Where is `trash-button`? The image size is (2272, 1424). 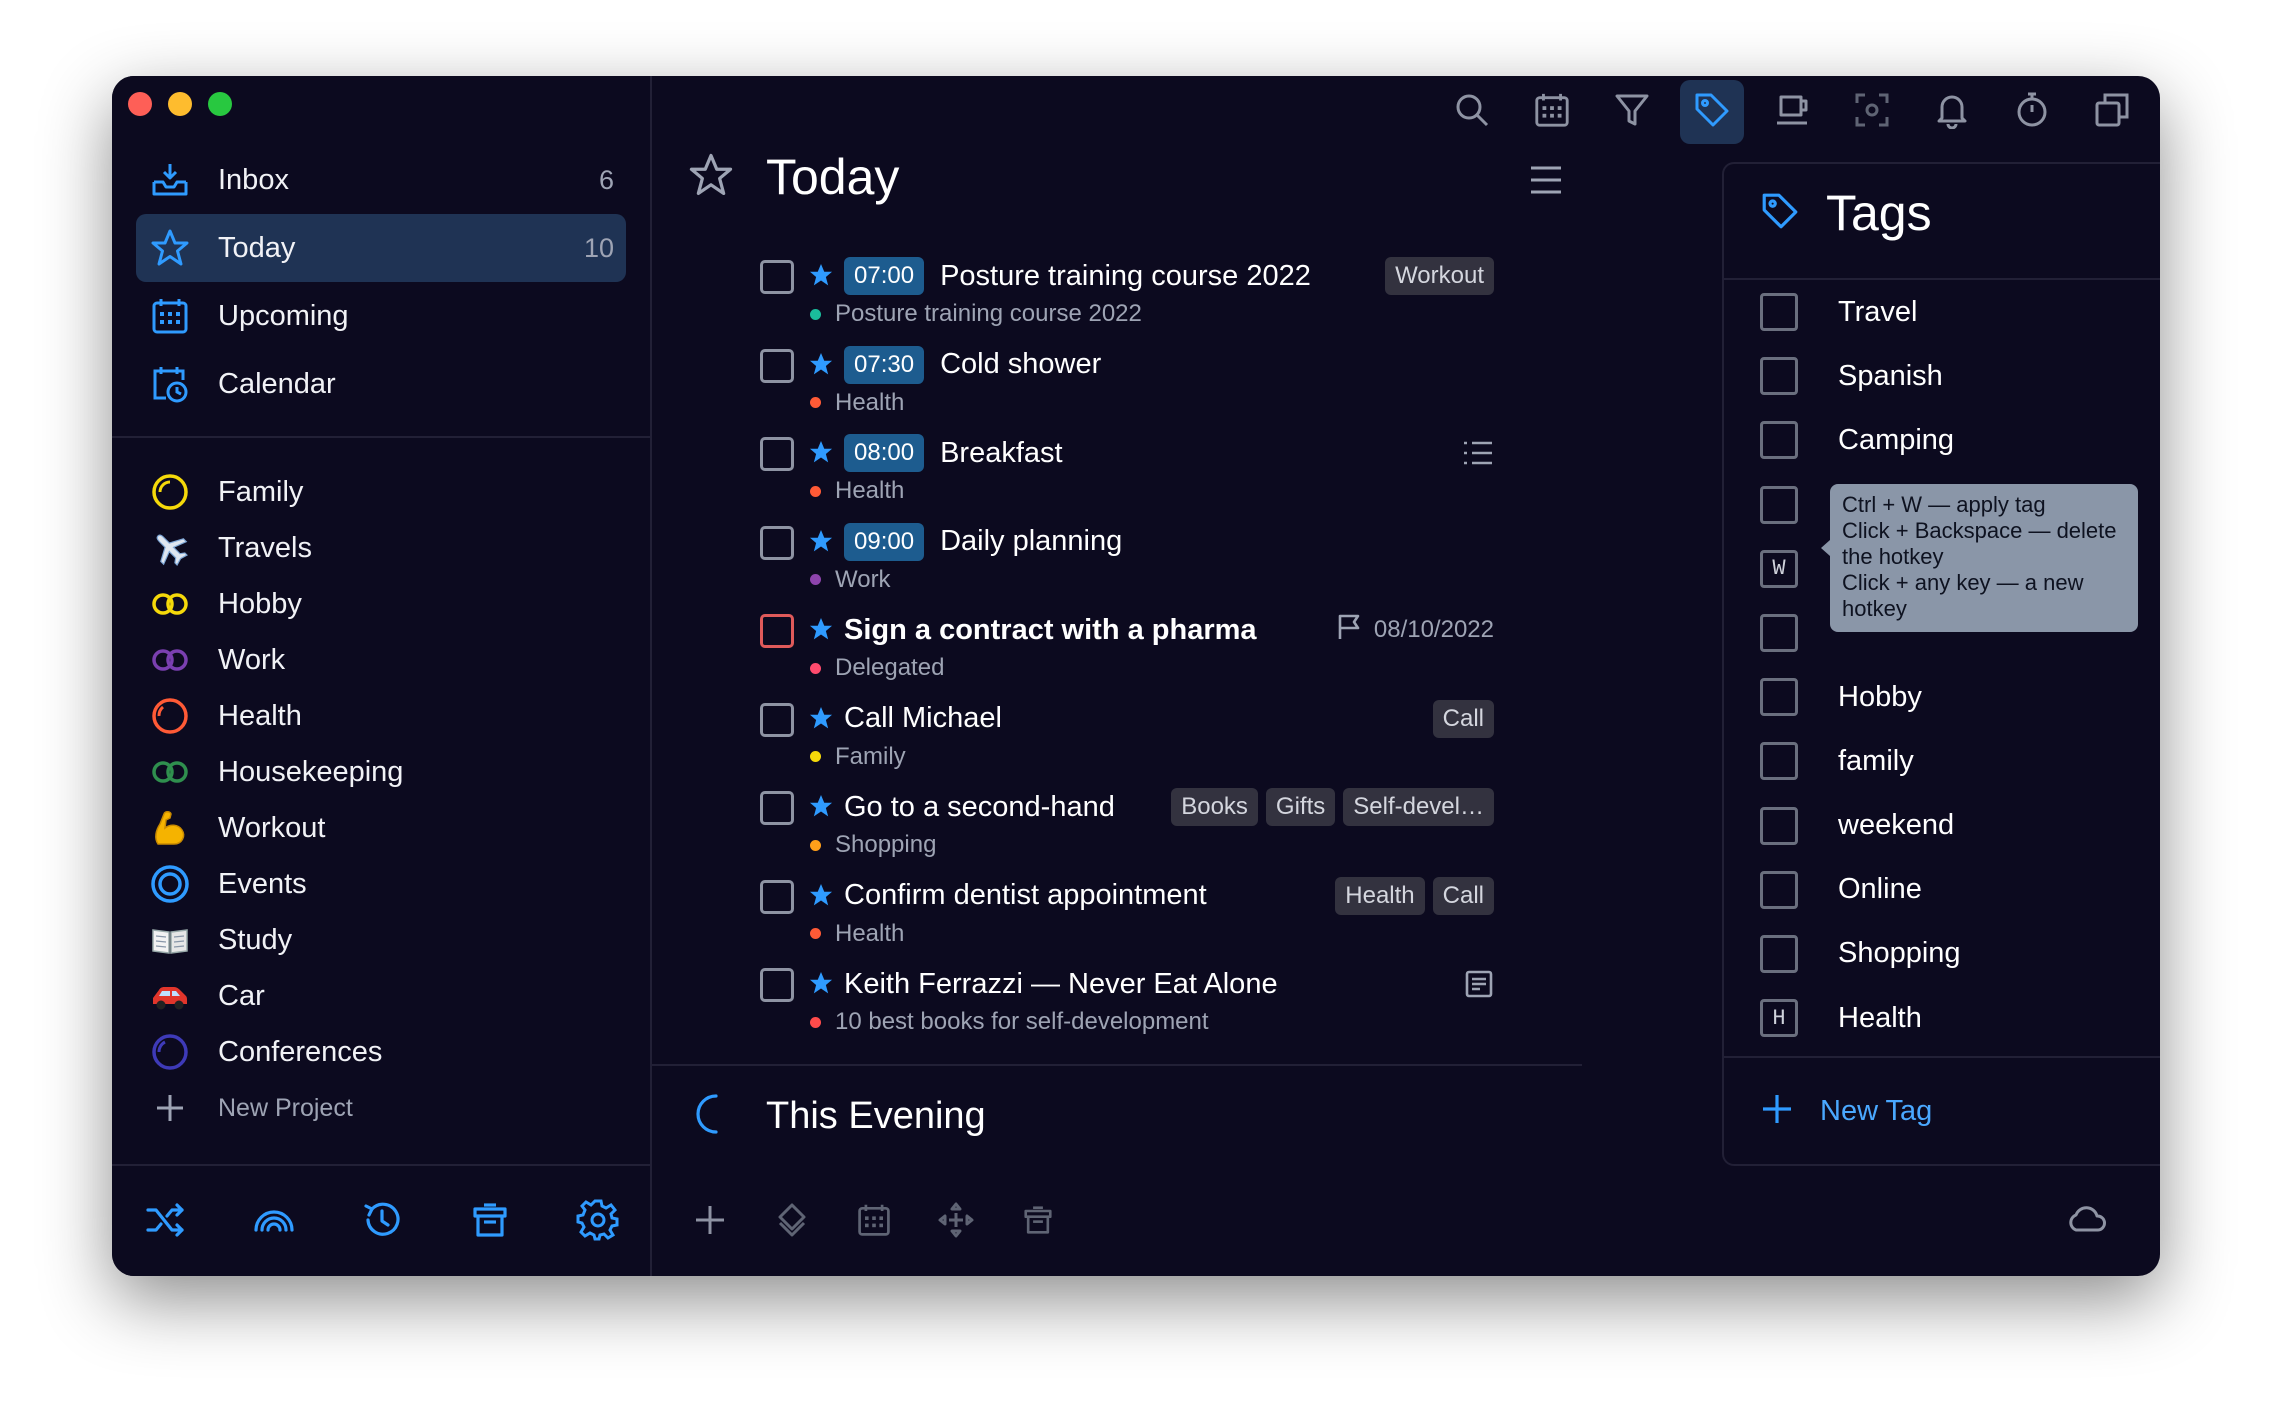
trash-button is located at coordinates (490, 1222).